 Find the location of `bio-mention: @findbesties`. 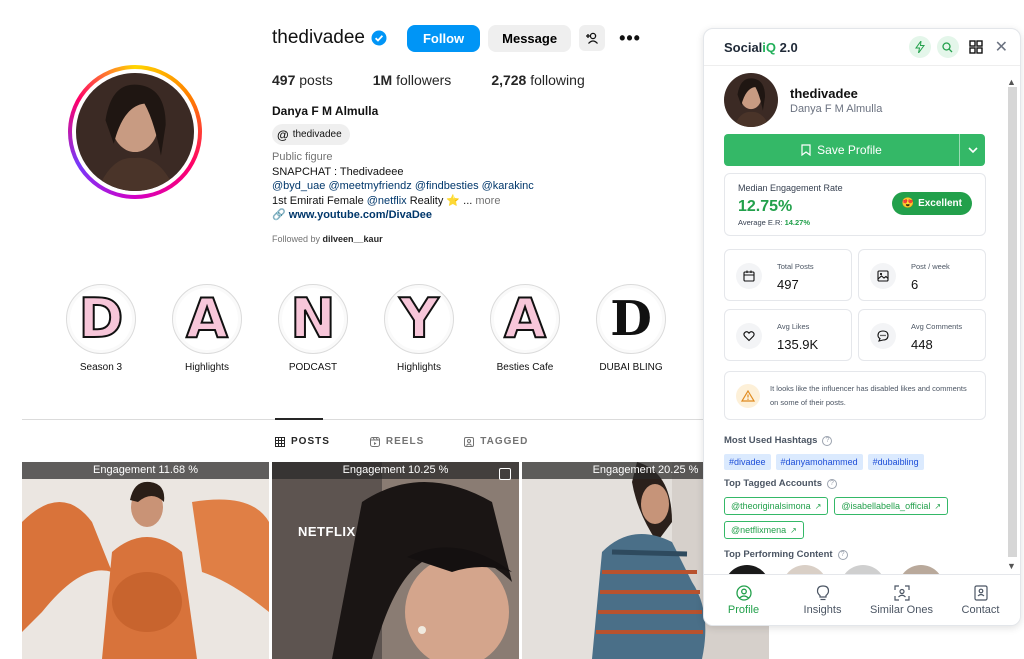

bio-mention: @findbesties is located at coordinates (447, 186).